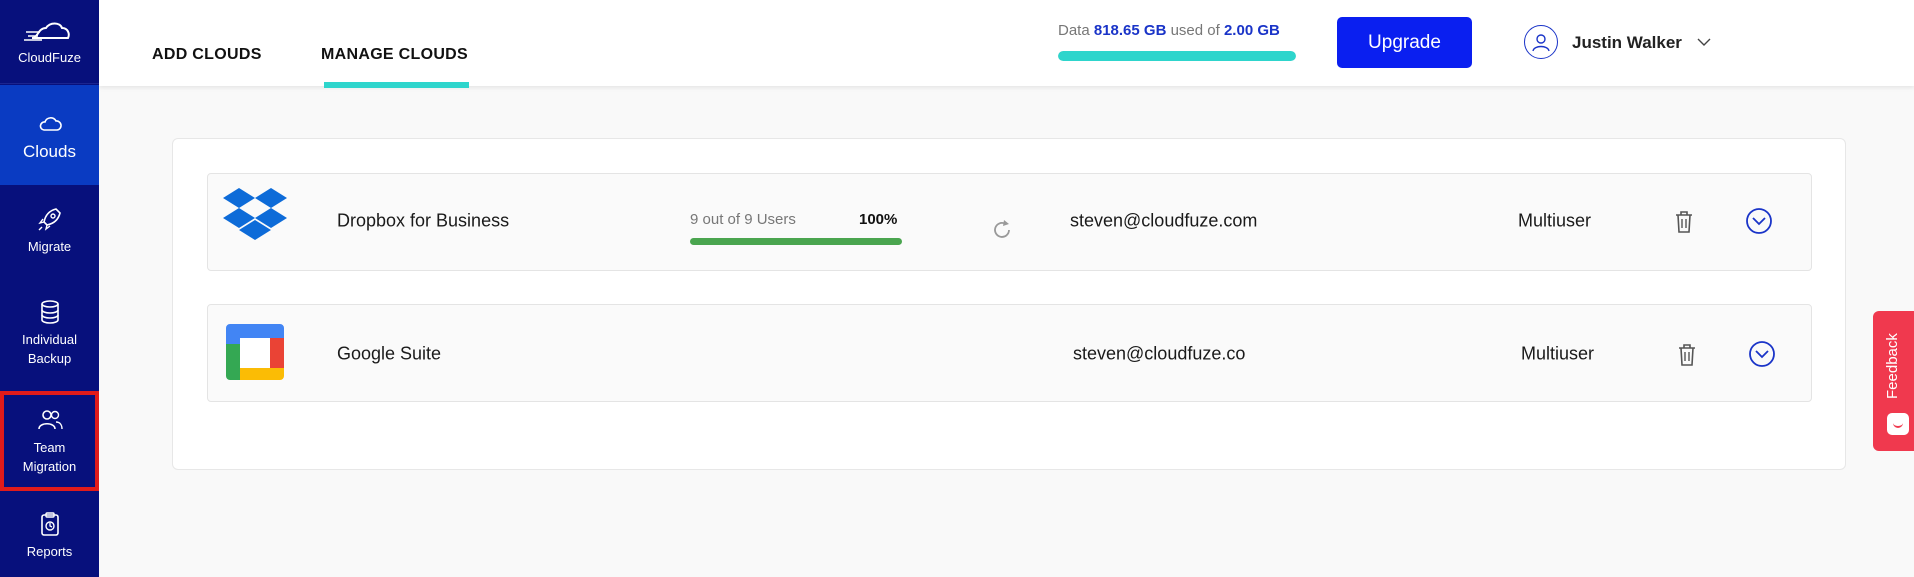 The width and height of the screenshot is (1914, 577). Describe the element at coordinates (1164, 220) in the screenshot. I see `cloud-email: steven@cloudfuze.com` at that location.